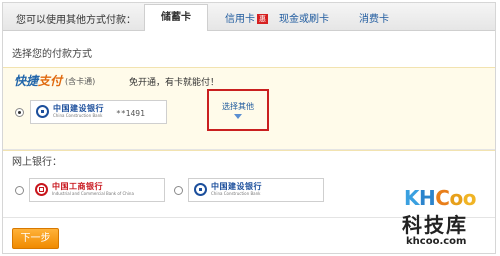 This screenshot has height=256, width=500. Describe the element at coordinates (35, 238) in the screenshot. I see `next-step-button: 下一步` at that location.